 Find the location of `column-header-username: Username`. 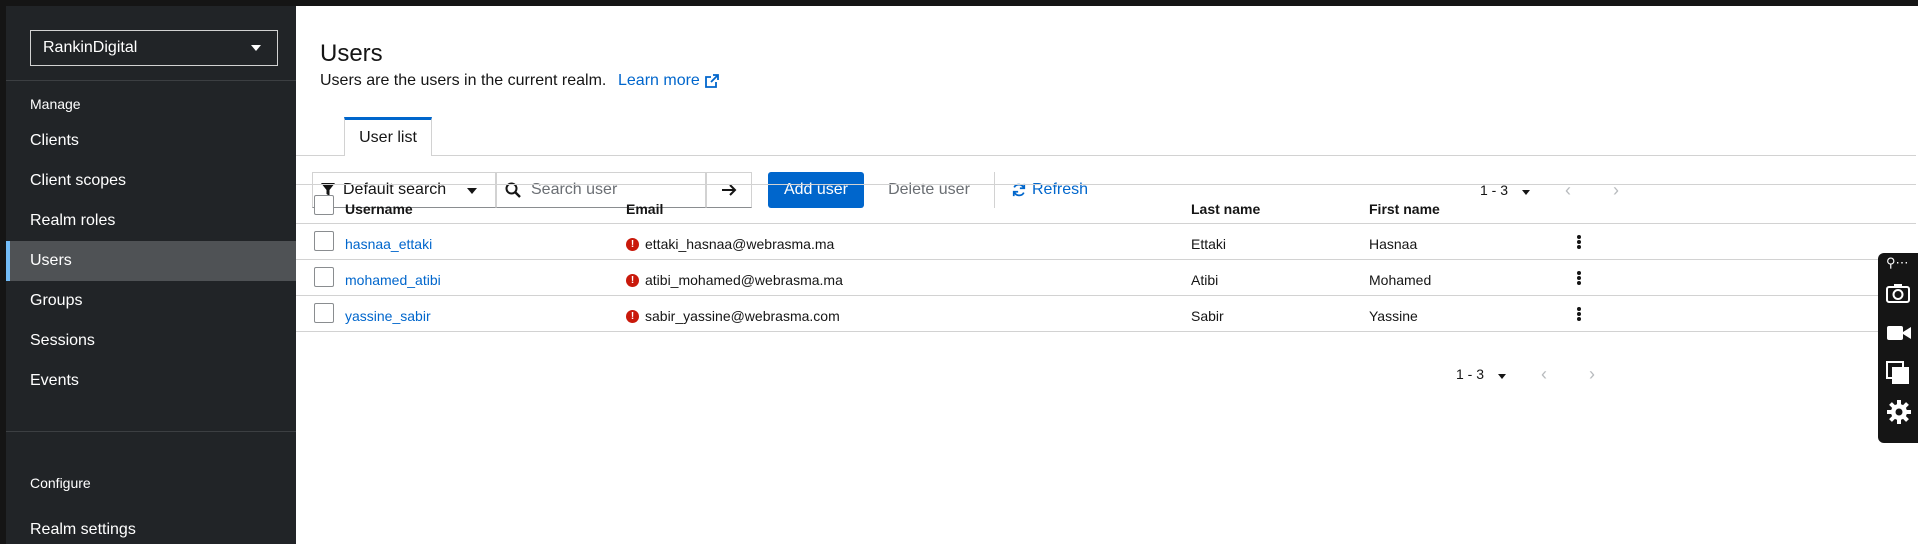

column-header-username: Username is located at coordinates (379, 209).